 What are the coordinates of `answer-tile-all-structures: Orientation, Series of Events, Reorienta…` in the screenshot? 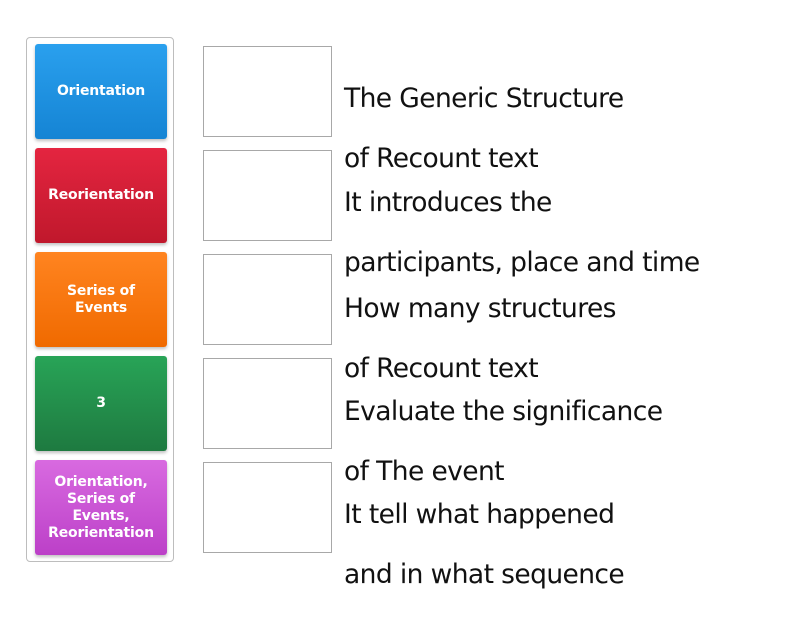 It's located at (101, 507).